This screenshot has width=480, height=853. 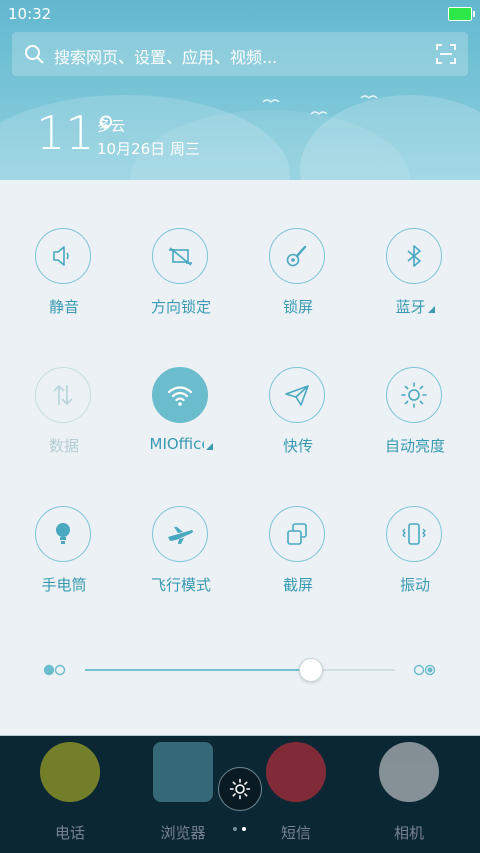 What do you see at coordinates (409, 772) in the screenshot?
I see `camera-icon` at bounding box center [409, 772].